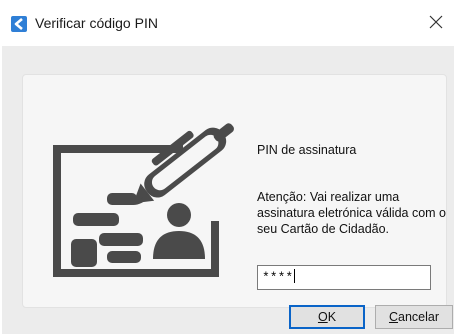 The image size is (456, 334). Describe the element at coordinates (393, 317) in the screenshot. I see `cancel-button-mnemonic: C` at that location.